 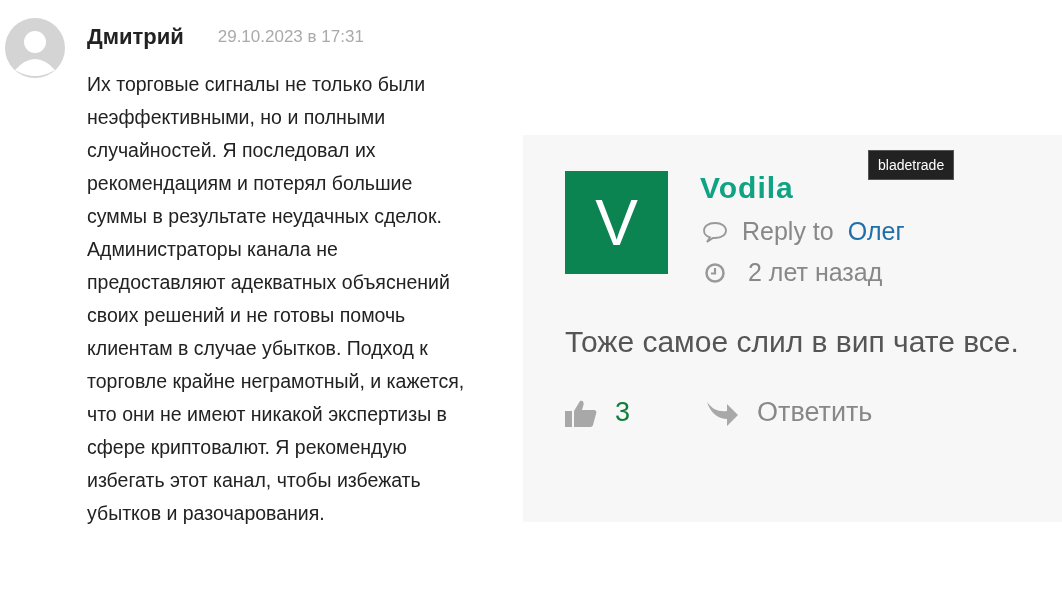 What do you see at coordinates (815, 272) in the screenshot?
I see `comment-time: 2 лет назад` at bounding box center [815, 272].